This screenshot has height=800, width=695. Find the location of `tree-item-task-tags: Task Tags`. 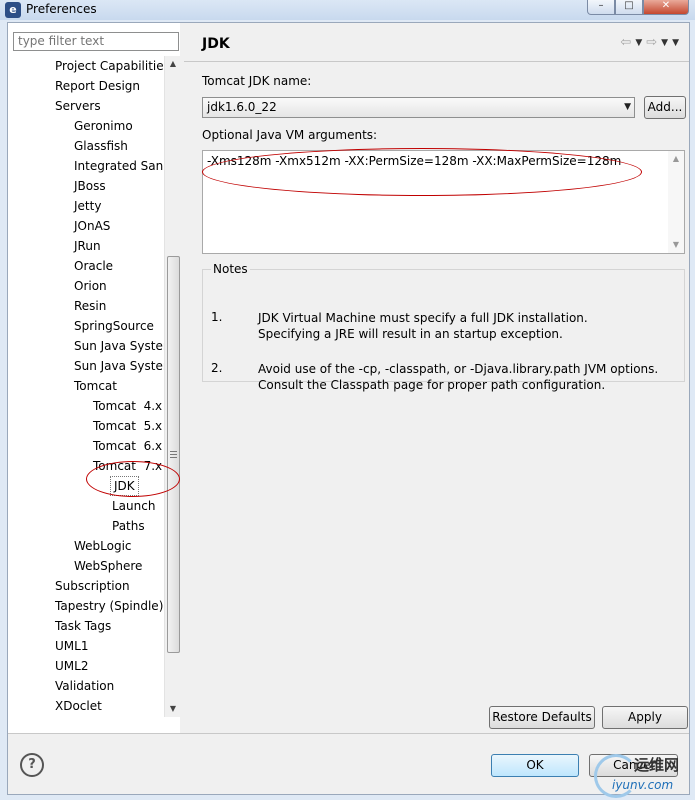

tree-item-task-tags: Task Tags is located at coordinates (83, 626).